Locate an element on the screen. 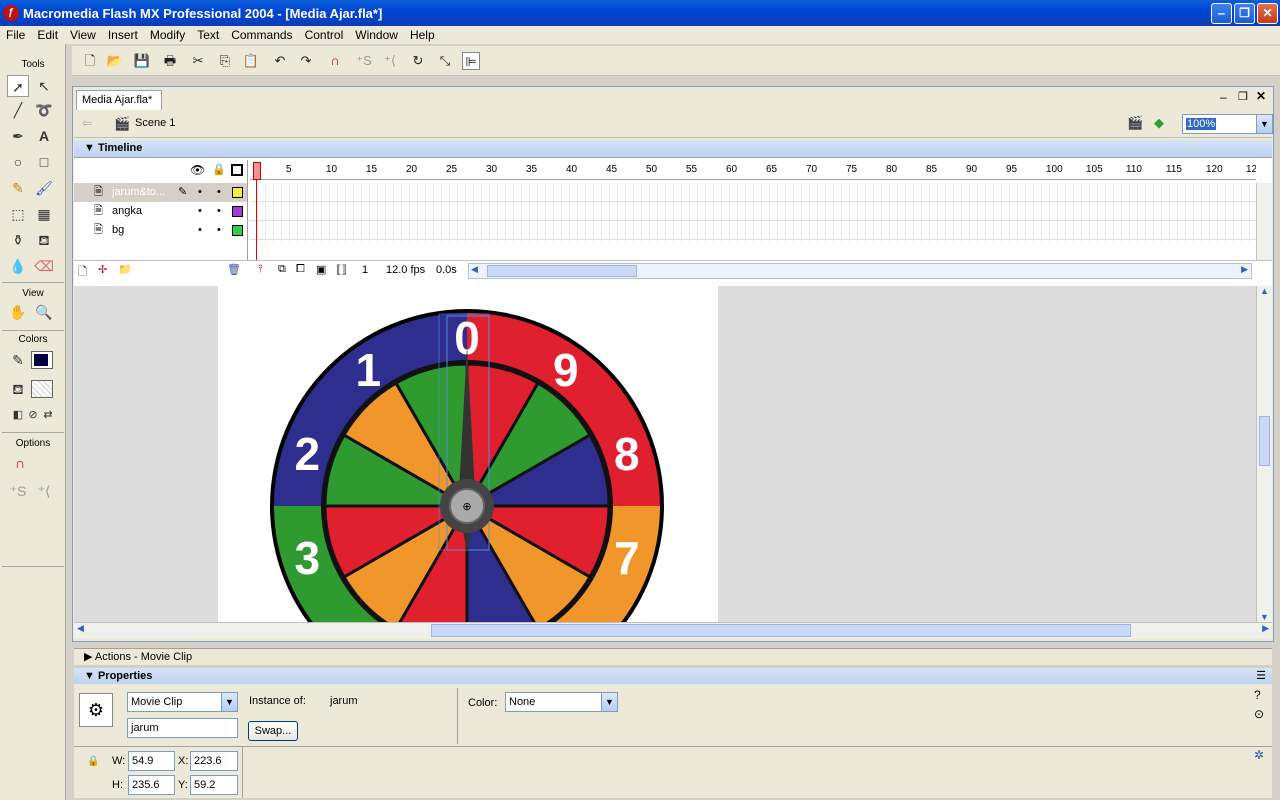 The height and width of the screenshot is (800, 1280). onion-outline-icon: ⧠ is located at coordinates (300, 269).